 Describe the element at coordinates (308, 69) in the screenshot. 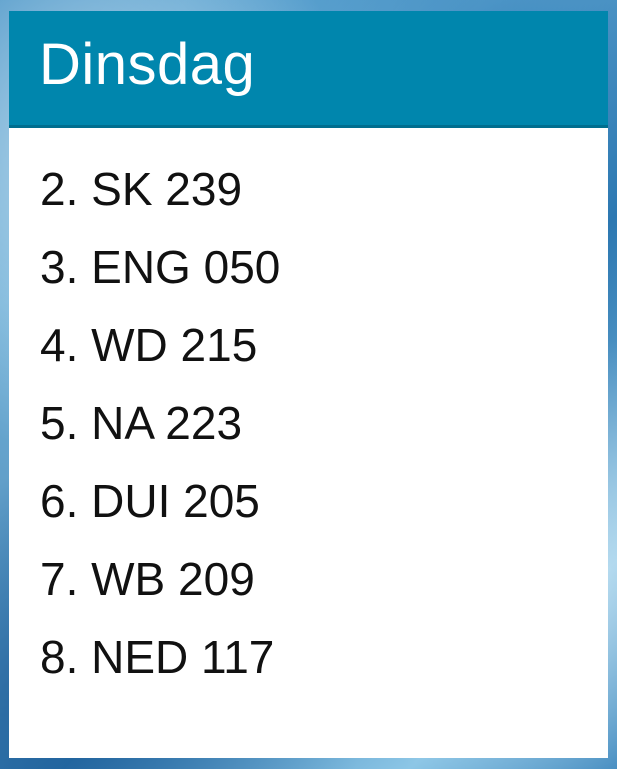

I see `widget-header: Dinsdag` at that location.